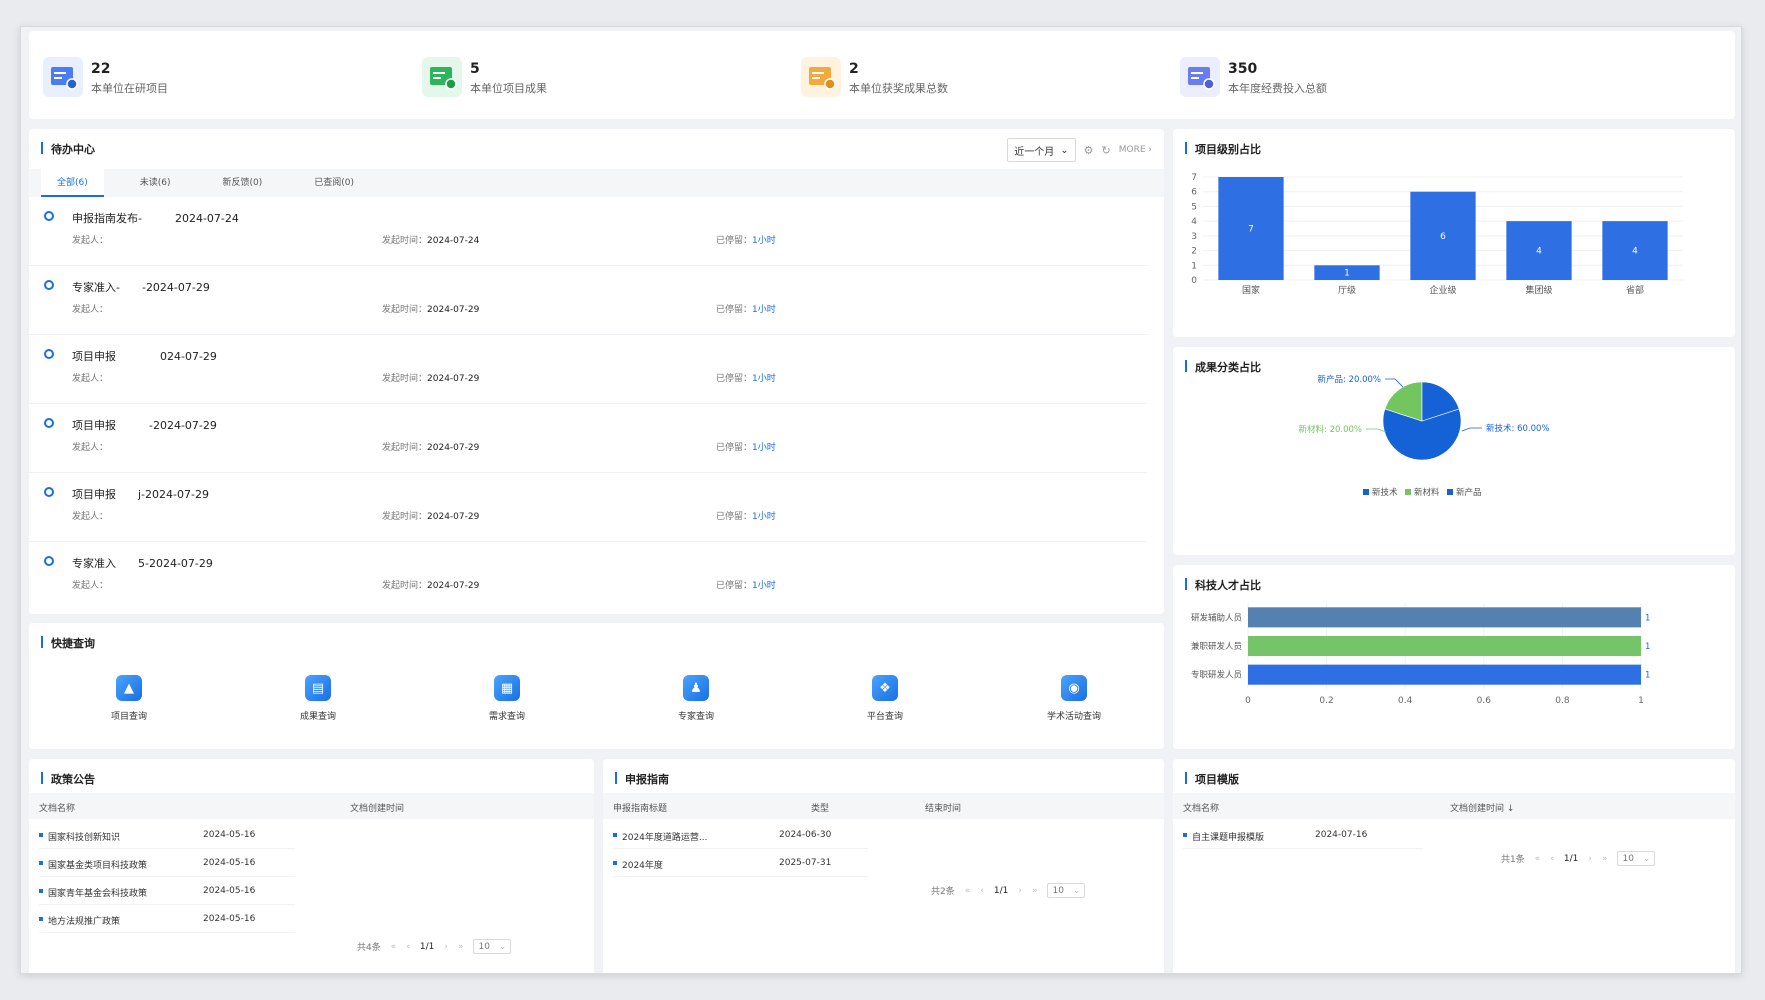 This screenshot has height=1000, width=1765. Describe the element at coordinates (97, 892) in the screenshot. I see `doc-name-link: 国家青年基金会科技政策` at that location.